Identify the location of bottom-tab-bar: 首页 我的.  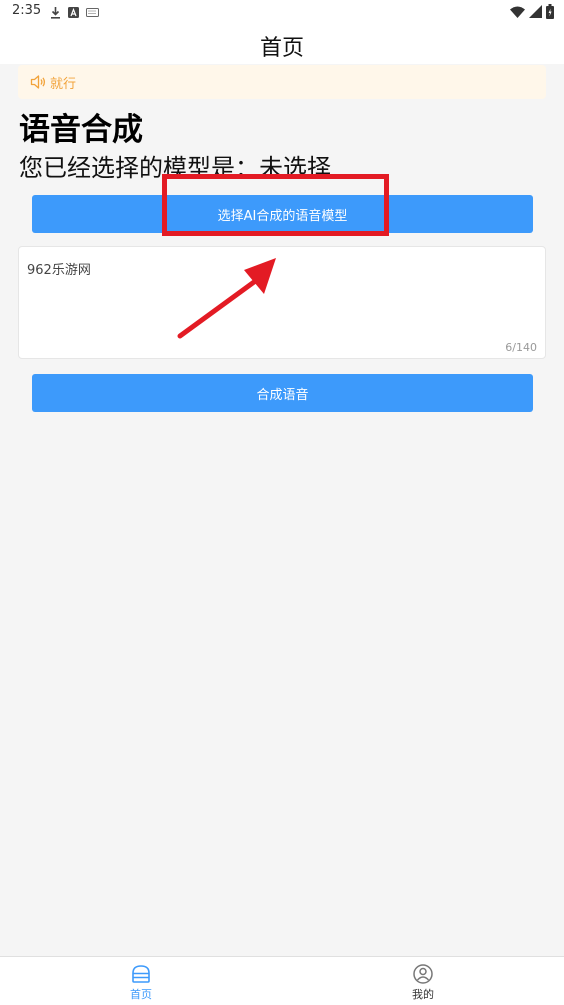
(282, 980).